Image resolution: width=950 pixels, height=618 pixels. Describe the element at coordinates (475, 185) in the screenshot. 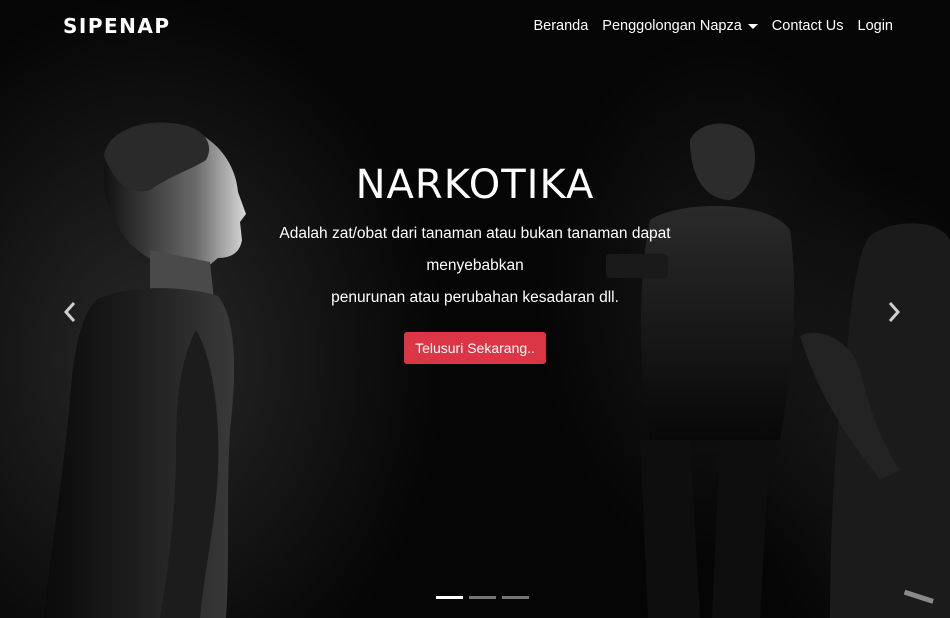

I see `slide-title: NARKOTIKA` at that location.